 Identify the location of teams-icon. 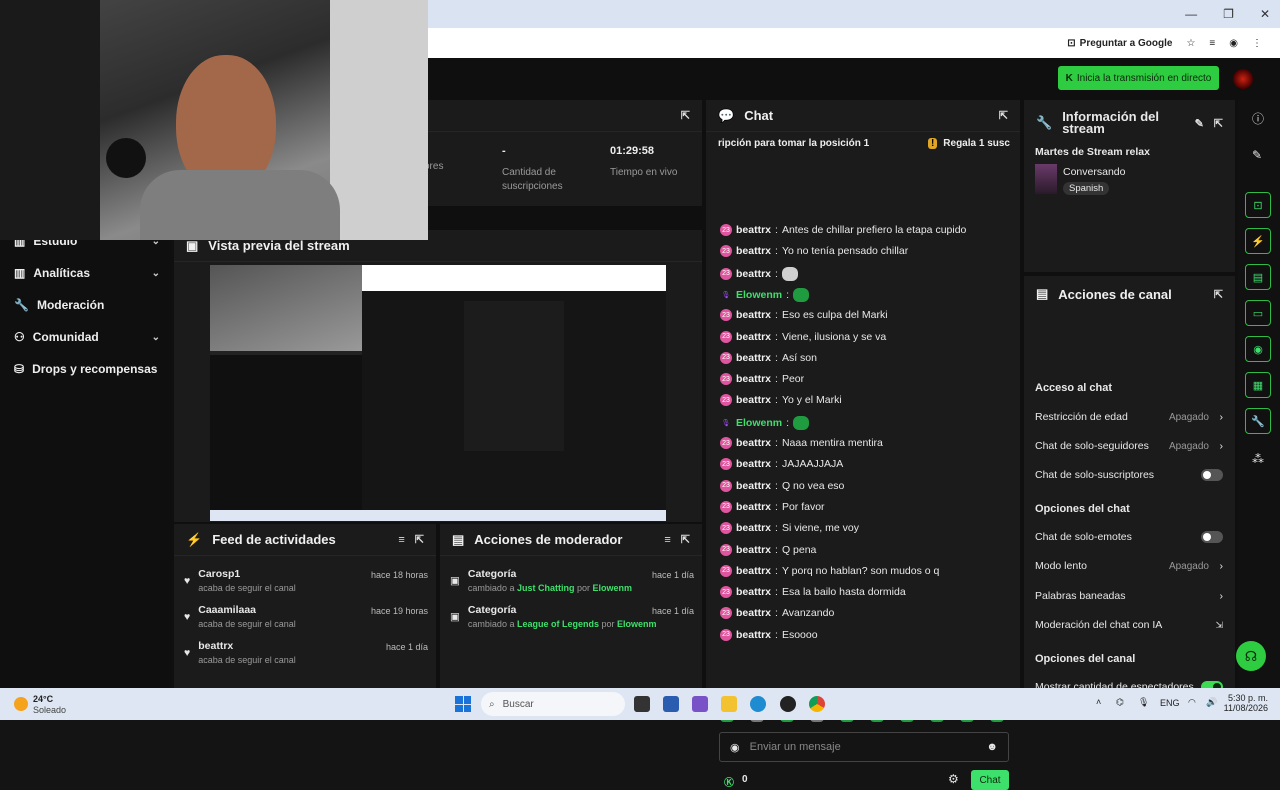
(700, 704).